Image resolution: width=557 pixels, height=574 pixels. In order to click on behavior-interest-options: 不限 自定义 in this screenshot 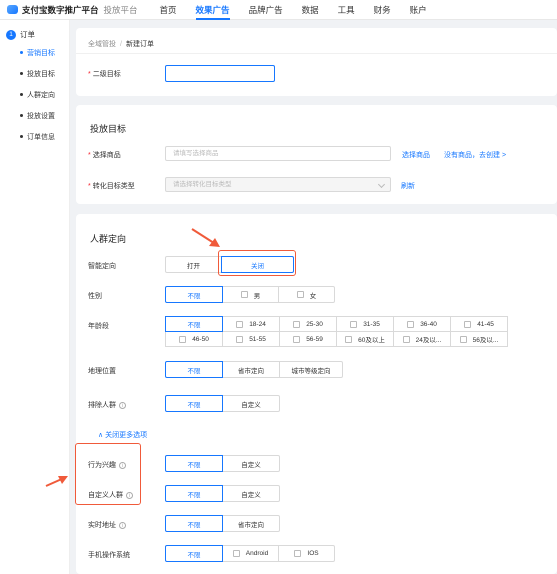, I will do `click(222, 463)`.